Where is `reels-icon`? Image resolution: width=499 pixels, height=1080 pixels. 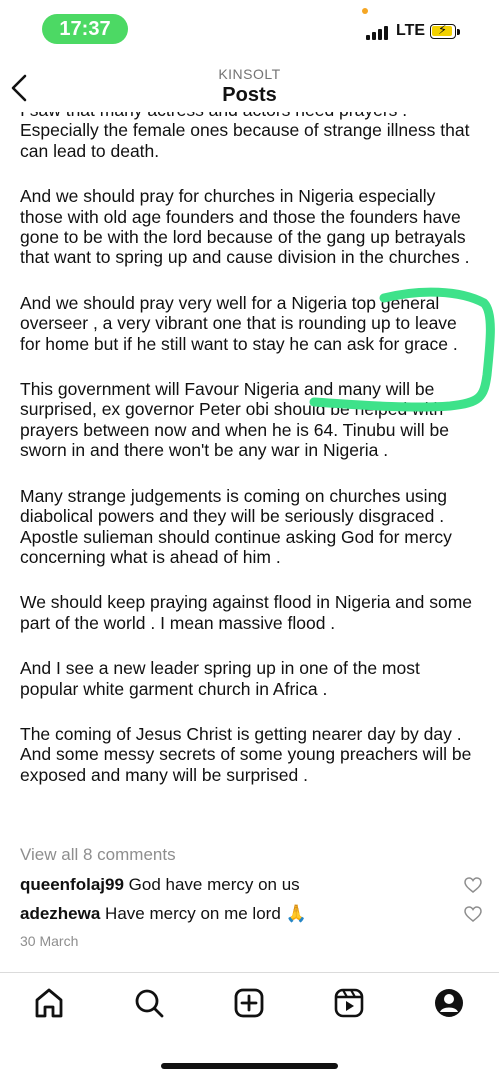 reels-icon is located at coordinates (349, 1003).